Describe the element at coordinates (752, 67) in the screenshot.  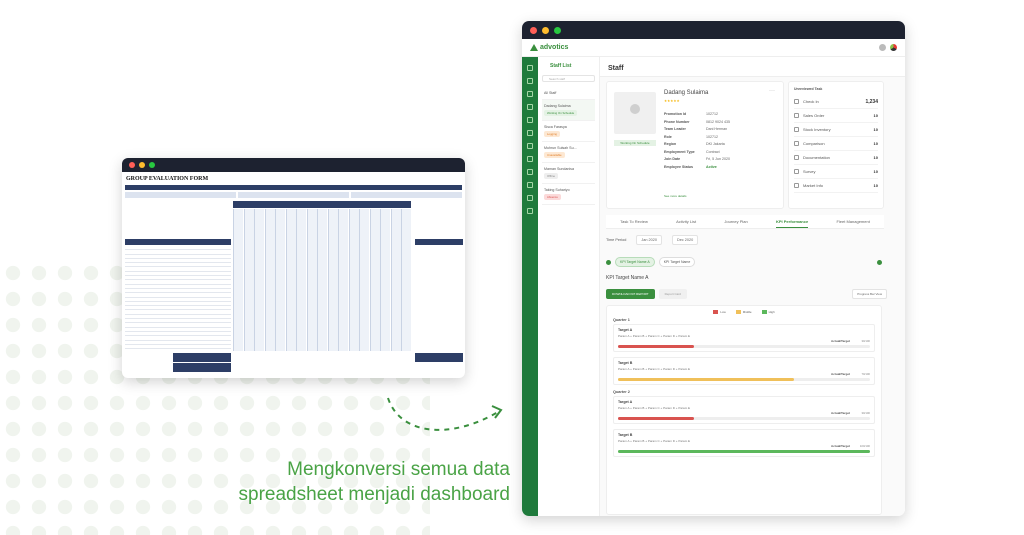
I see `page-title: Staff` at that location.